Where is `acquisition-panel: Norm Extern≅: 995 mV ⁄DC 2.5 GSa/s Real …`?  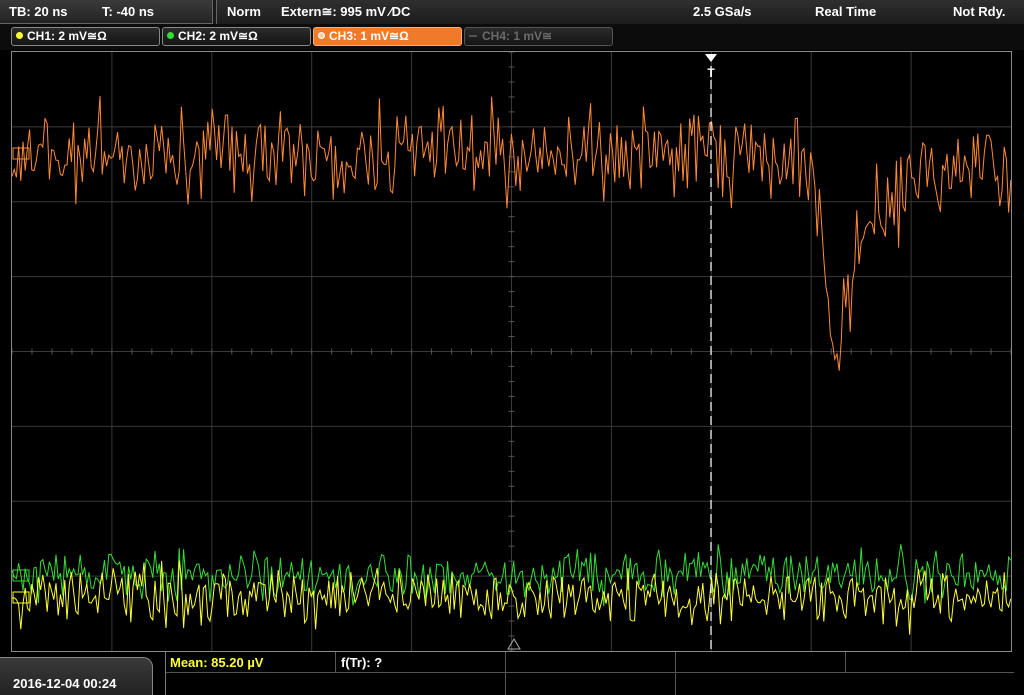 acquisition-panel: Norm Extern≅: 995 mV ⁄DC 2.5 GSa/s Real … is located at coordinates (620, 12).